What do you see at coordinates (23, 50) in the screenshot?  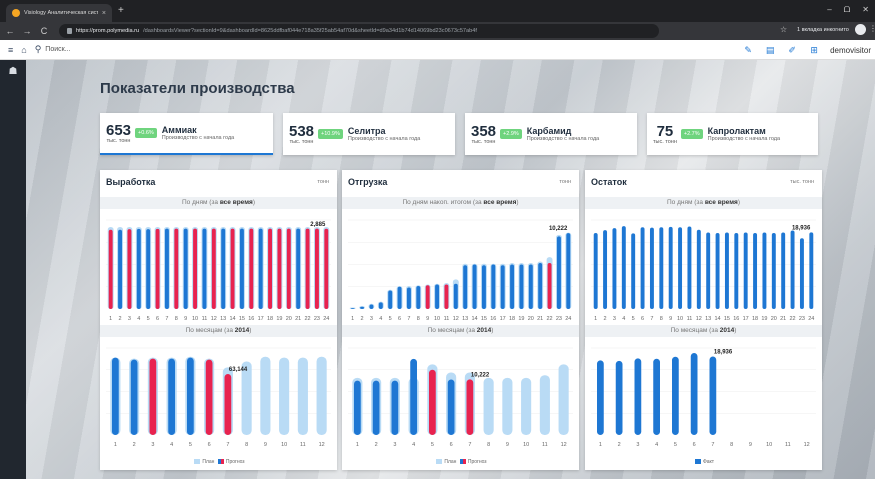 I see `home-icon: ⌂` at bounding box center [23, 50].